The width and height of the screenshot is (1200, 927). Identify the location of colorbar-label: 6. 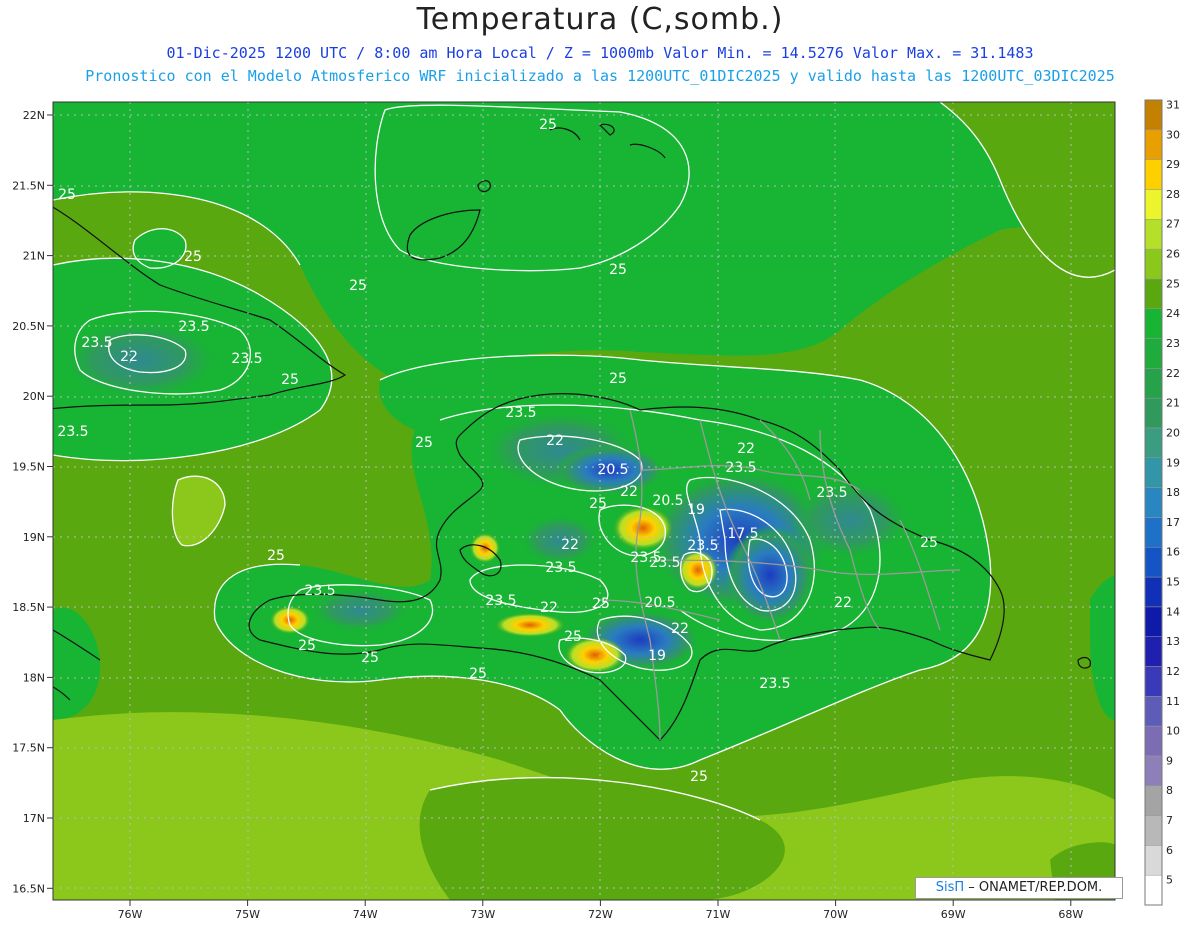
(1169, 850).